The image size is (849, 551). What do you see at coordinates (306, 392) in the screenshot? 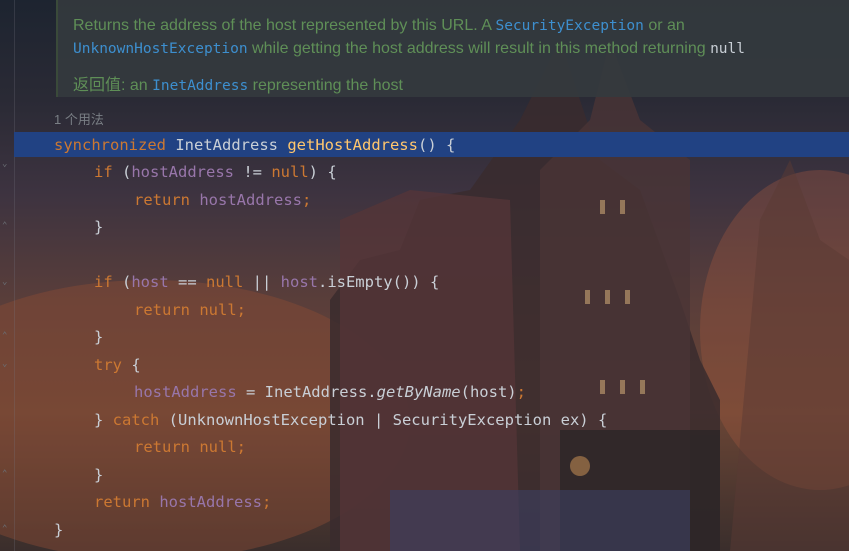
I see `class-reference: = InetAddress.` at bounding box center [306, 392].